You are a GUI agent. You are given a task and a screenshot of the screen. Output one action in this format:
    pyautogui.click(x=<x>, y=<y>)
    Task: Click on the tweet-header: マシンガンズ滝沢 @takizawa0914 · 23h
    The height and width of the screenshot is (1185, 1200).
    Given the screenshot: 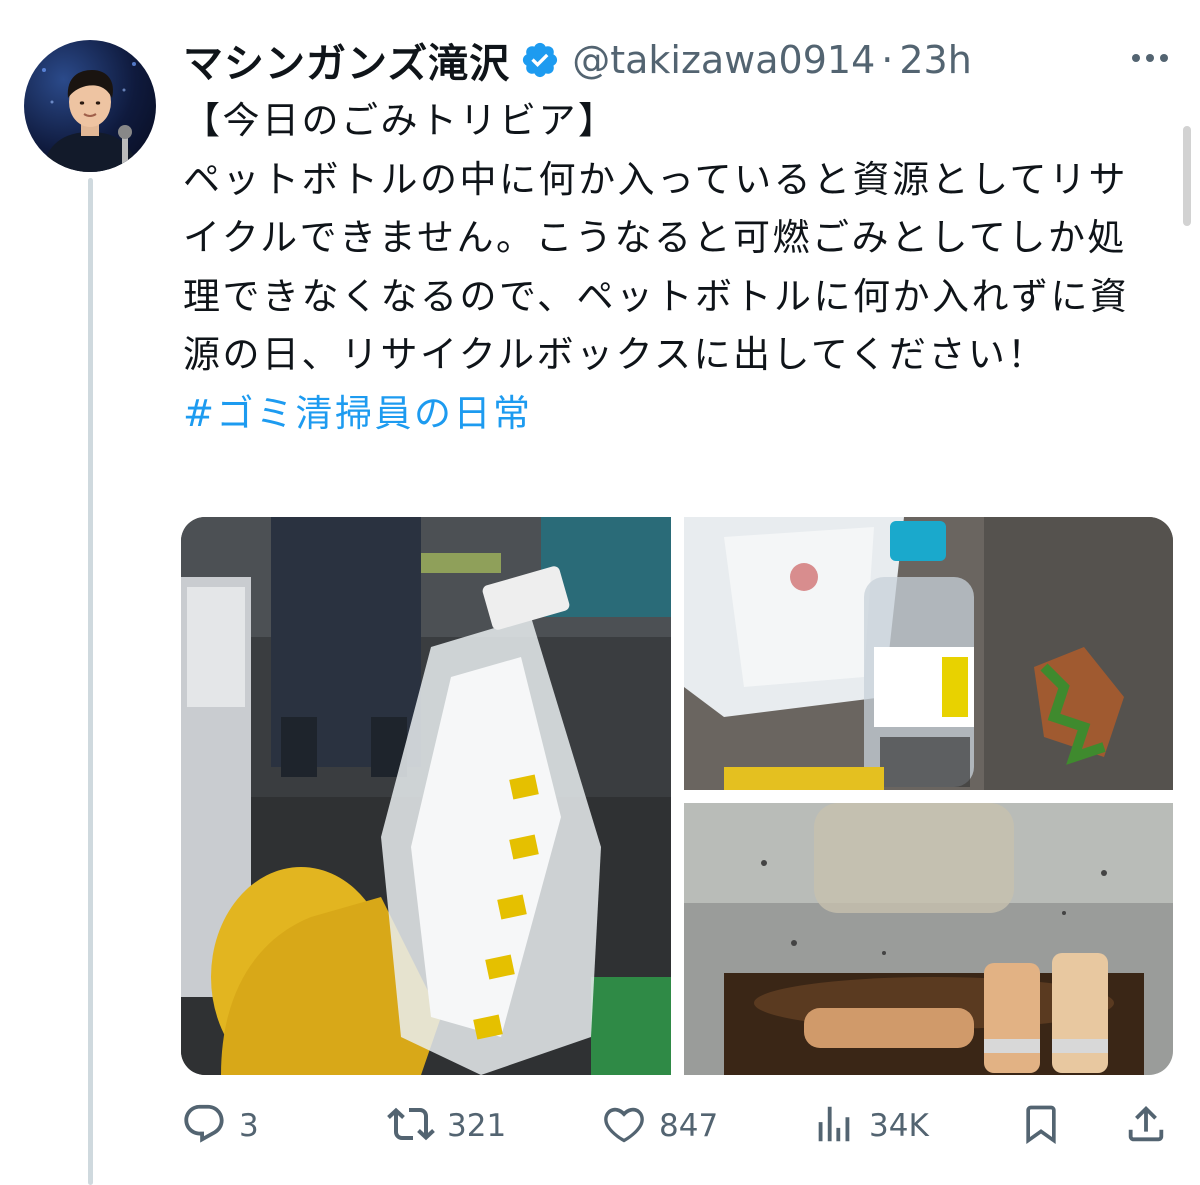 What is the action you would take?
    pyautogui.click(x=577, y=60)
    